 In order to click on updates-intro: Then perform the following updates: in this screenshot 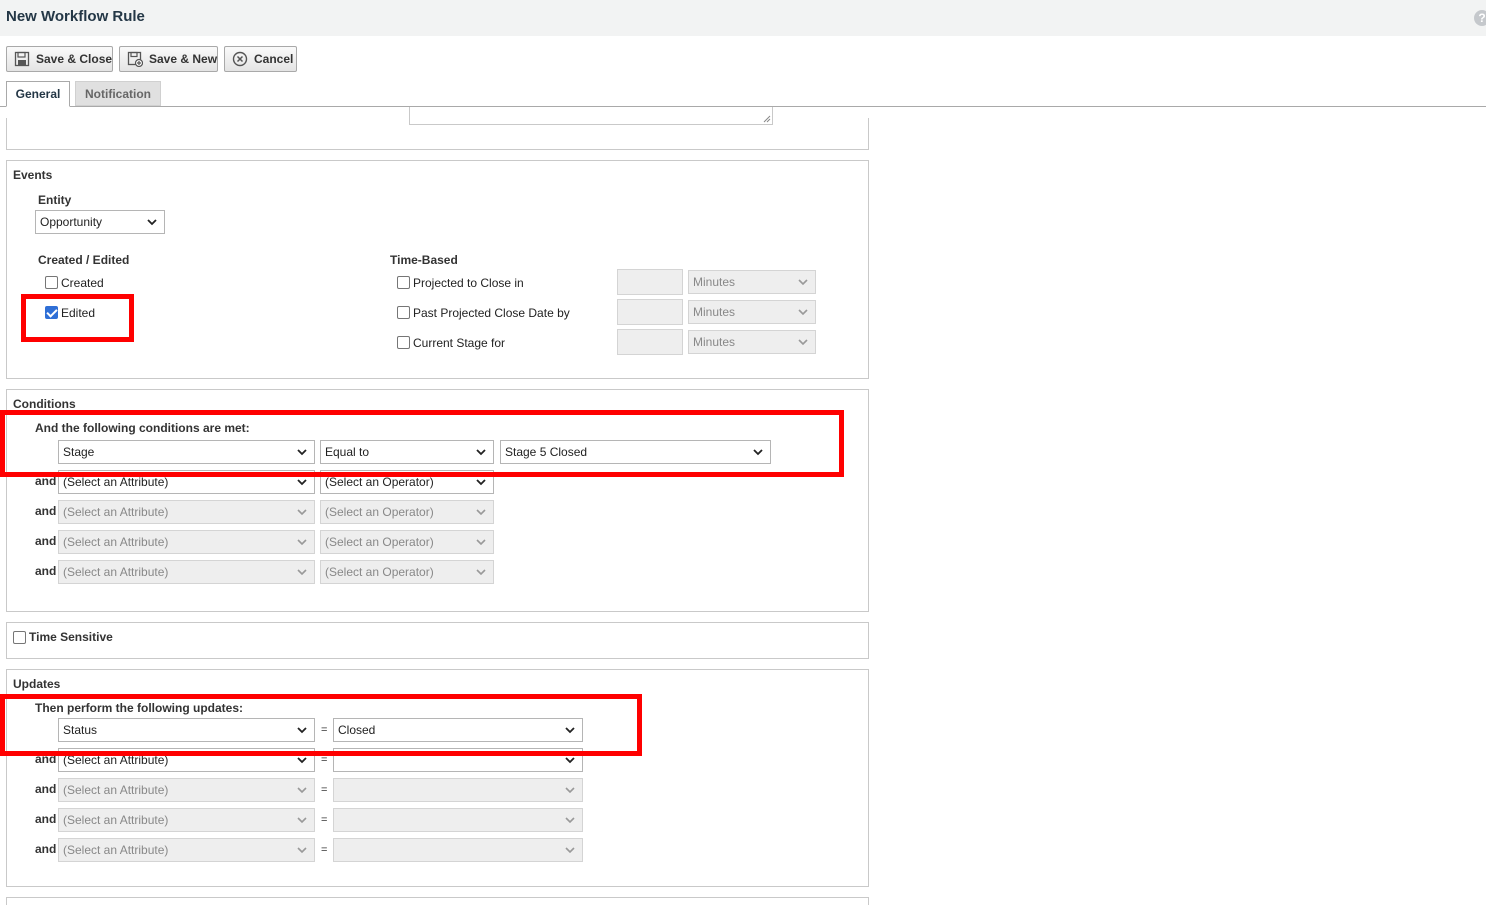, I will do `click(139, 708)`.